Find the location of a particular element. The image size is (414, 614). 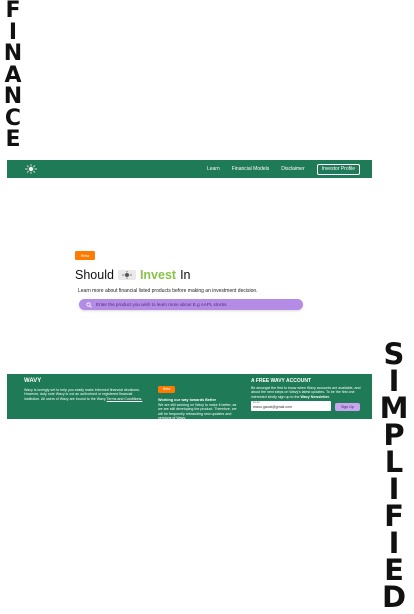

nav-link-learn: Learn is located at coordinates (213, 169).